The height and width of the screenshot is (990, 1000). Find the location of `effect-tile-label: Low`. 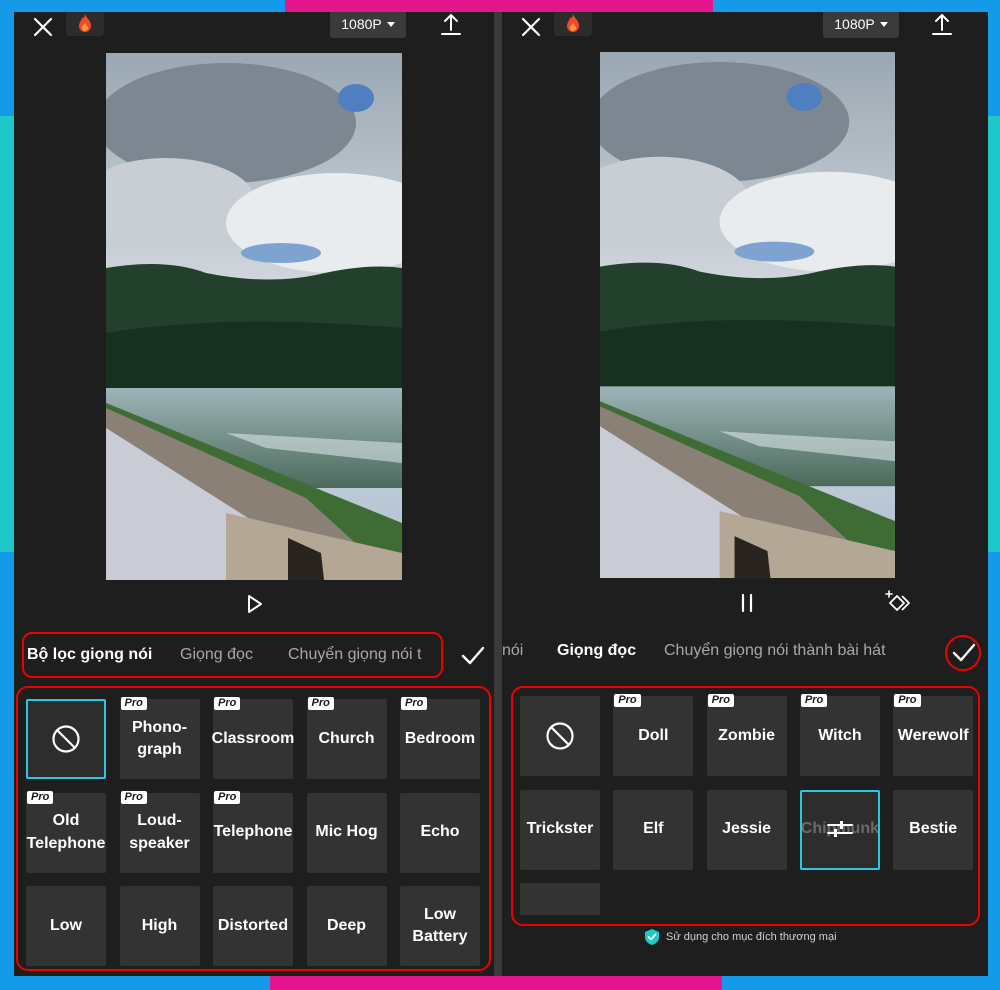

effect-tile-label: Low is located at coordinates (66, 925).